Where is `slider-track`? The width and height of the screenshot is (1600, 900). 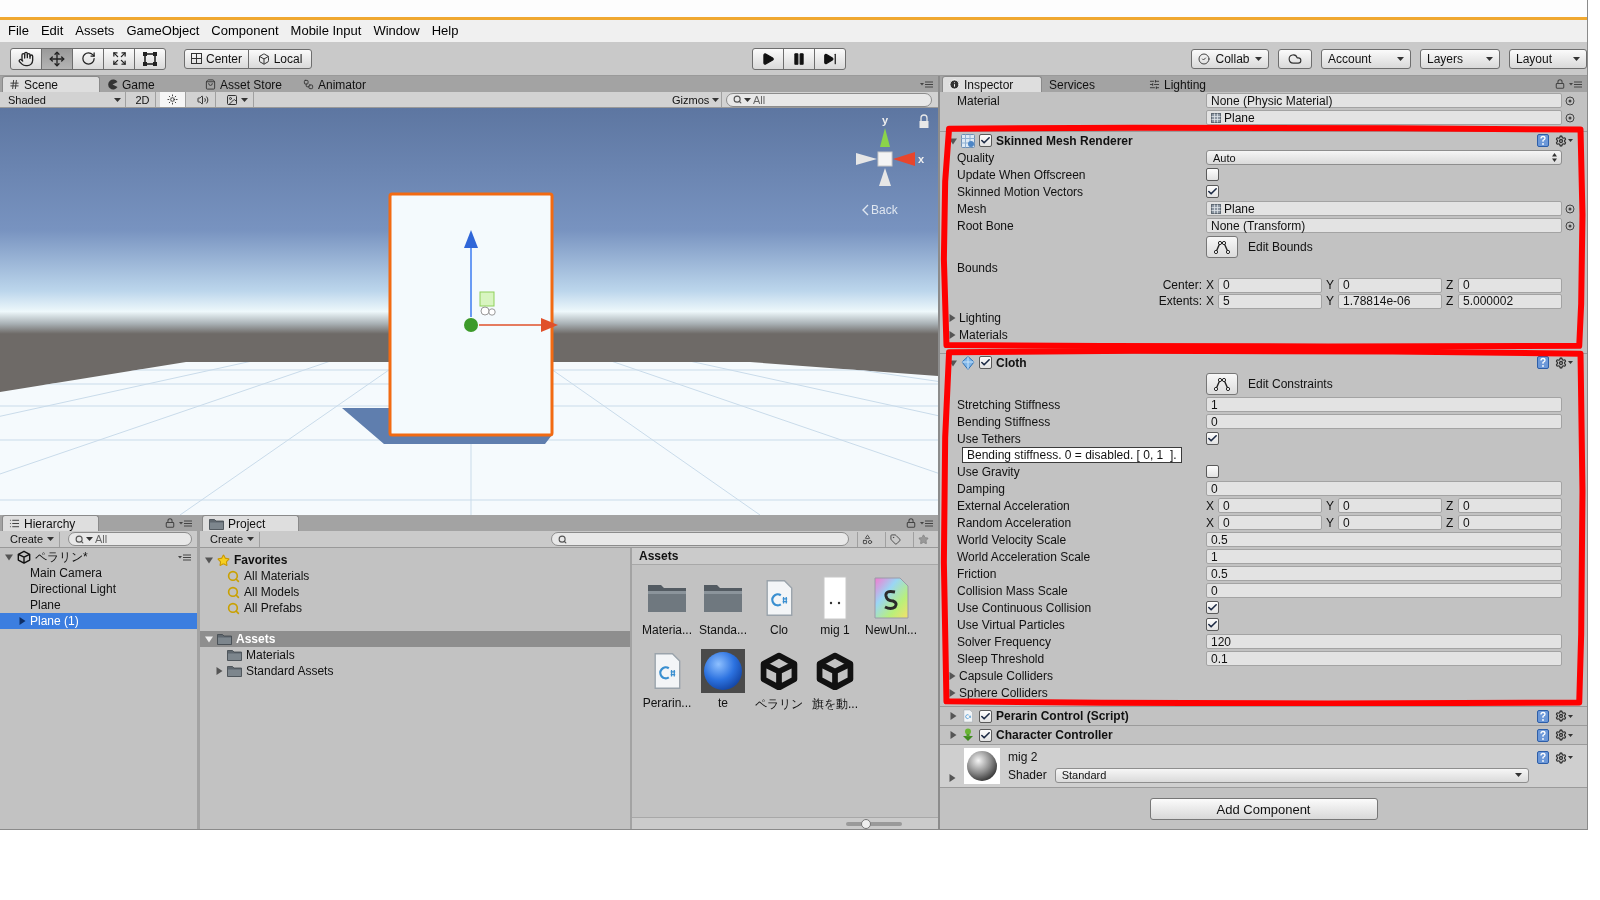
slider-track is located at coordinates (874, 823).